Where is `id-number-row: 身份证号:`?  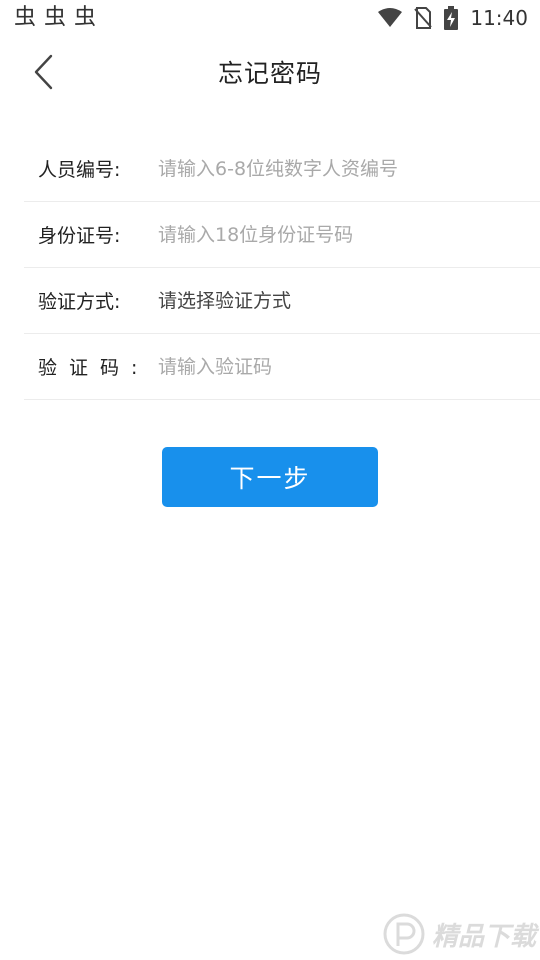
id-number-row: 身份证号: is located at coordinates (282, 235).